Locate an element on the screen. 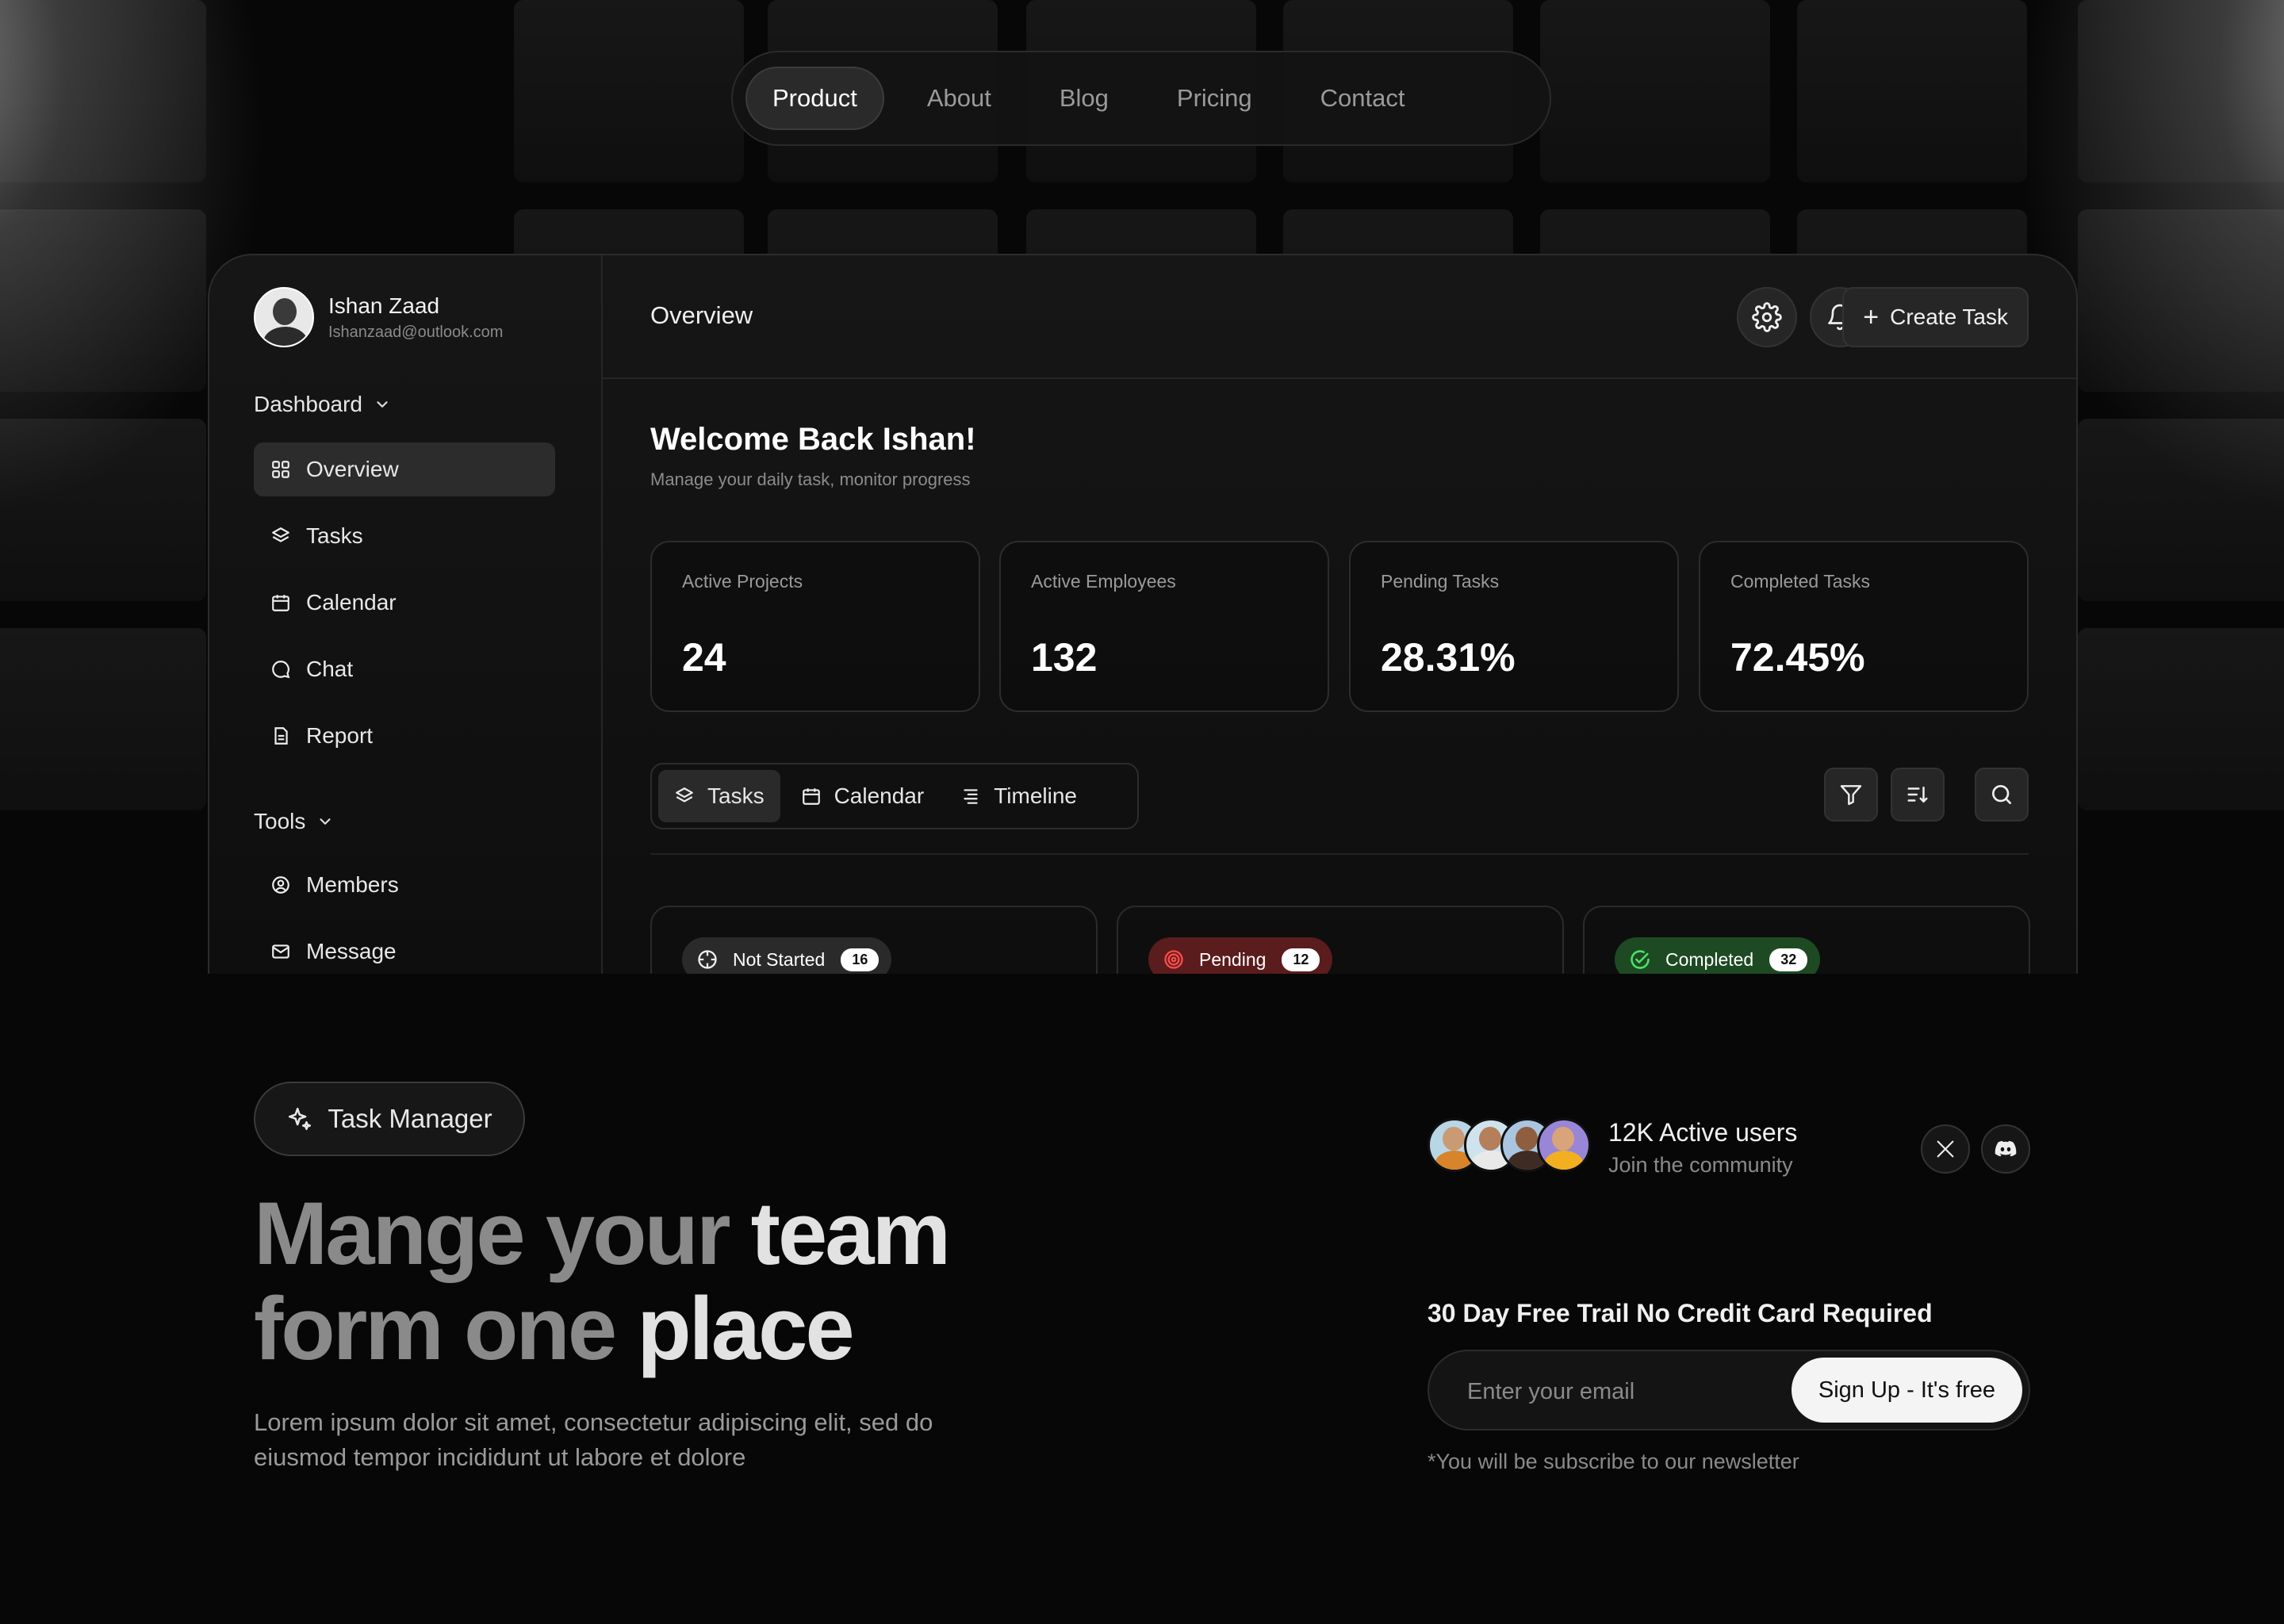  status-badge-pending: Pending 12 is located at coordinates (1240, 955).